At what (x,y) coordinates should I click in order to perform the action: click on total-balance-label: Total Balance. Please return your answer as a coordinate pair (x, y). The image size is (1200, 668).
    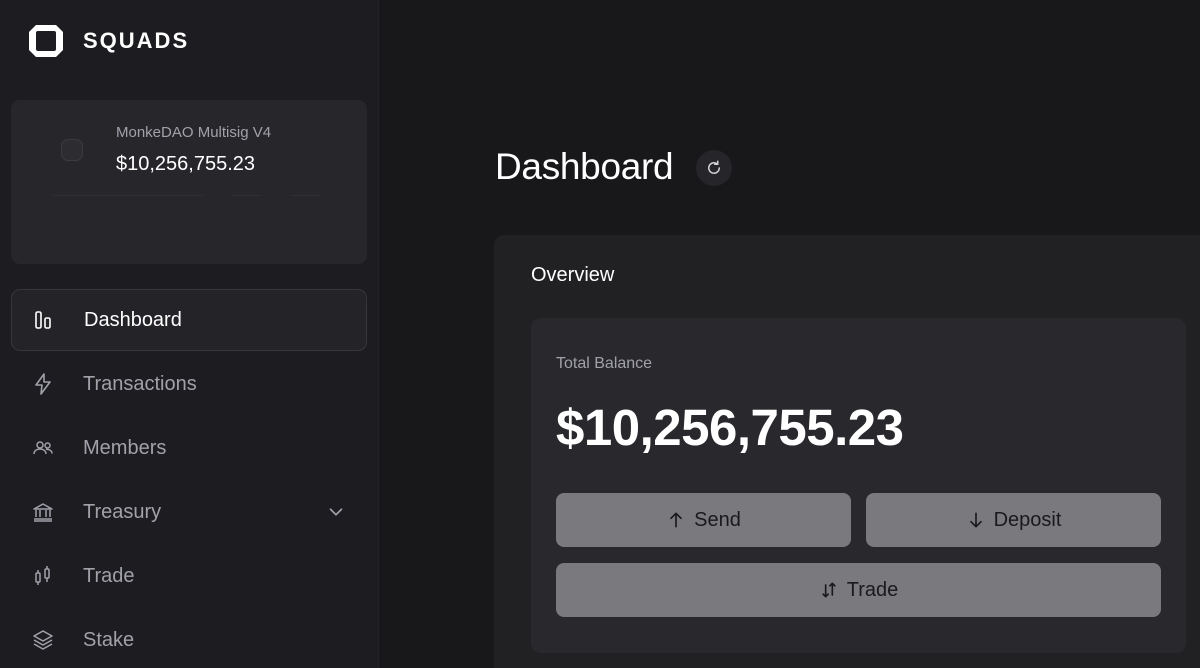
    Looking at the image, I should click on (604, 363).